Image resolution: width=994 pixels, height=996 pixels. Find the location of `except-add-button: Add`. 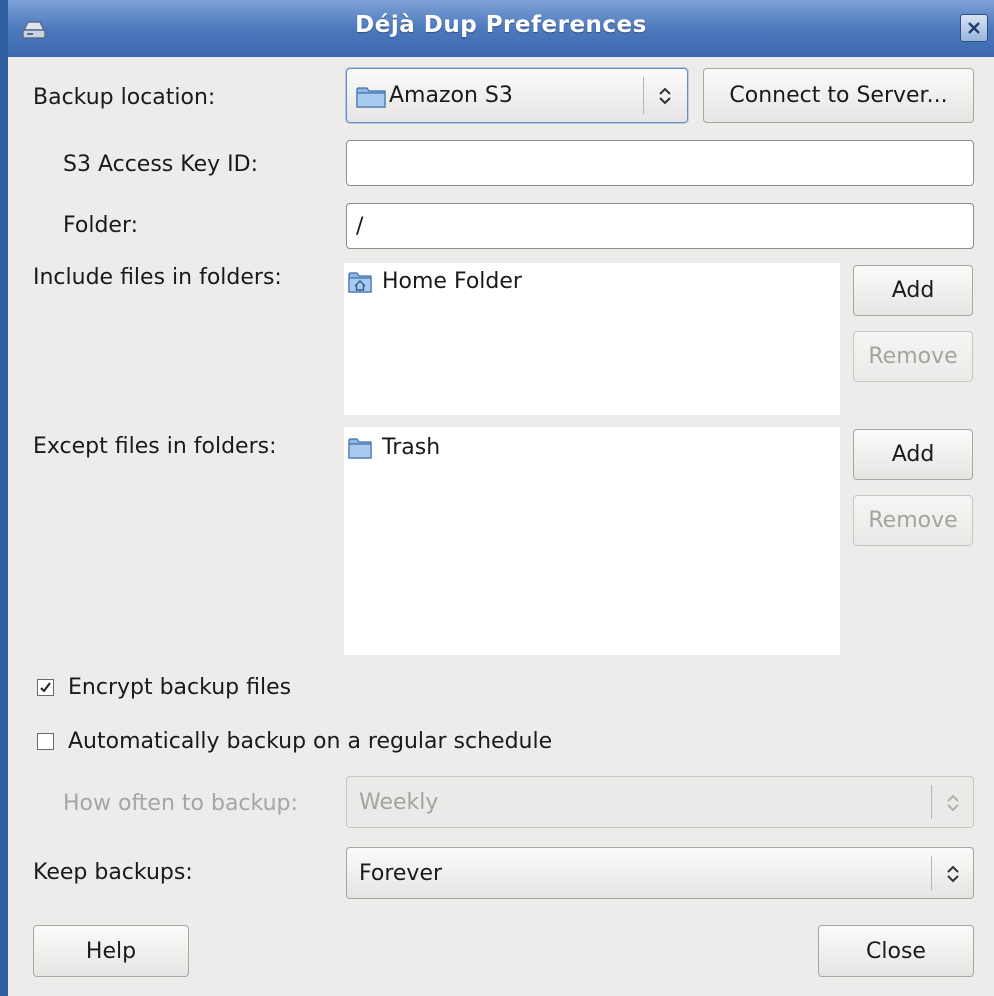

except-add-button: Add is located at coordinates (913, 454).